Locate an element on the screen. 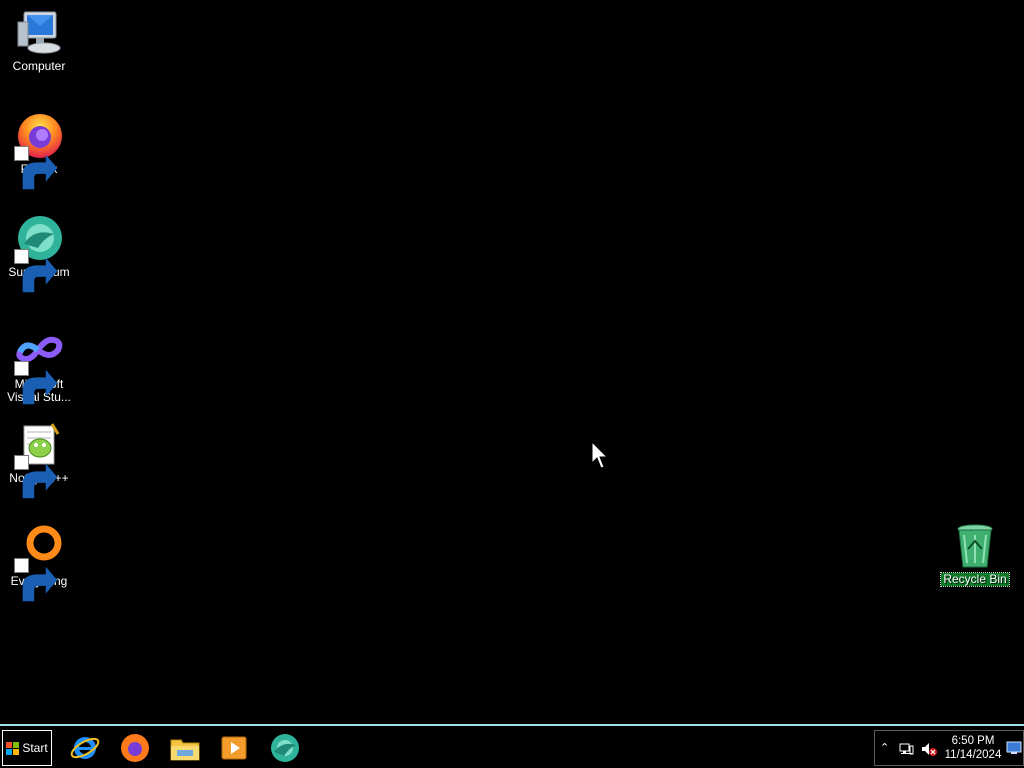 Image resolution: width=1024 pixels, height=768 pixels. mouse-cursor-icon is located at coordinates (600, 455).